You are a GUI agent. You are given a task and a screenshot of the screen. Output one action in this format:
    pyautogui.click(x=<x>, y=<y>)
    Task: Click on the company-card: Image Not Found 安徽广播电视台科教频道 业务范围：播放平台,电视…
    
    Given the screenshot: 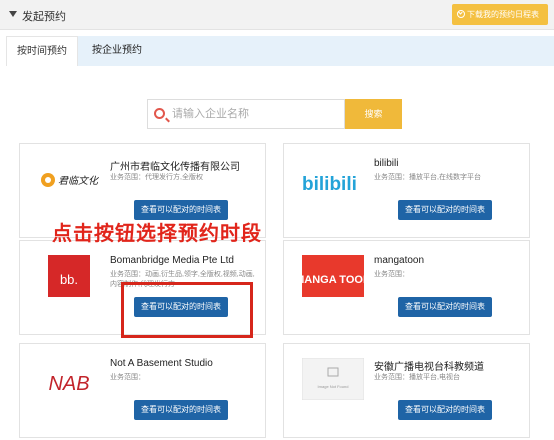 What is the action you would take?
    pyautogui.click(x=406, y=390)
    